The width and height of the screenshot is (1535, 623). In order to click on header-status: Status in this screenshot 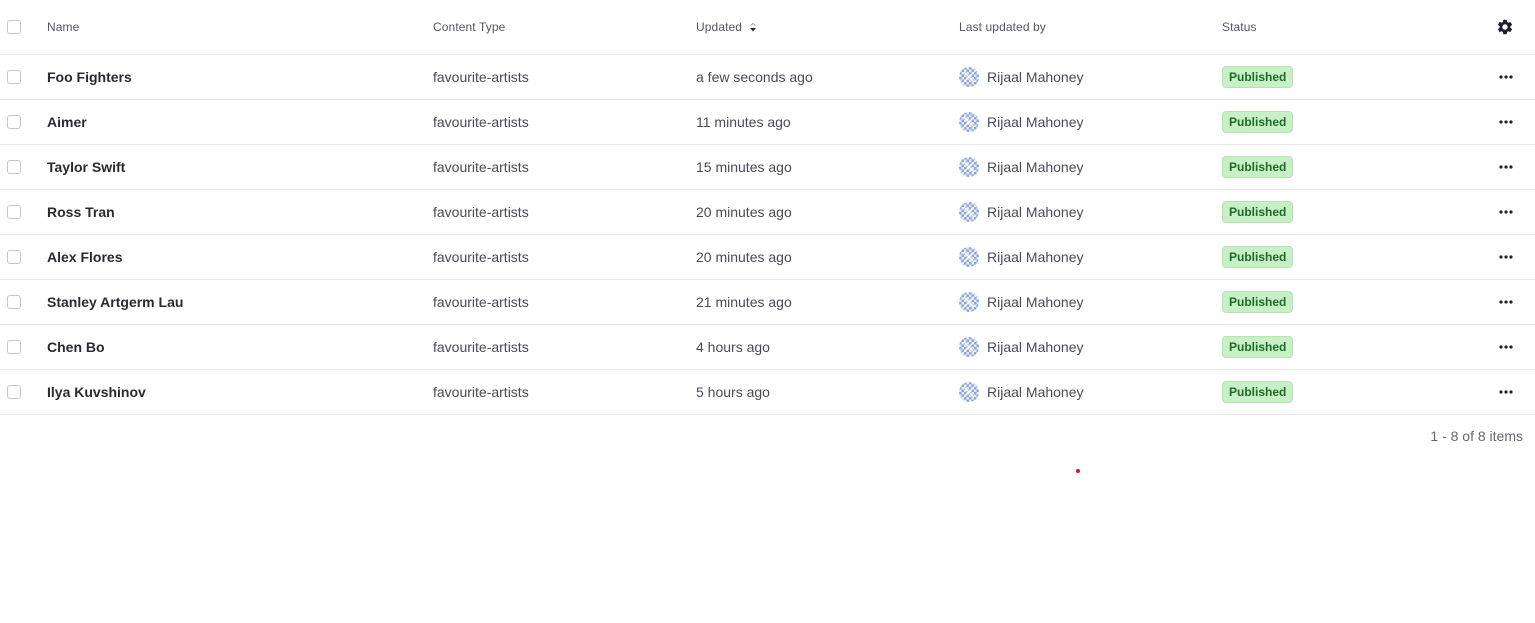, I will do `click(1239, 27)`.